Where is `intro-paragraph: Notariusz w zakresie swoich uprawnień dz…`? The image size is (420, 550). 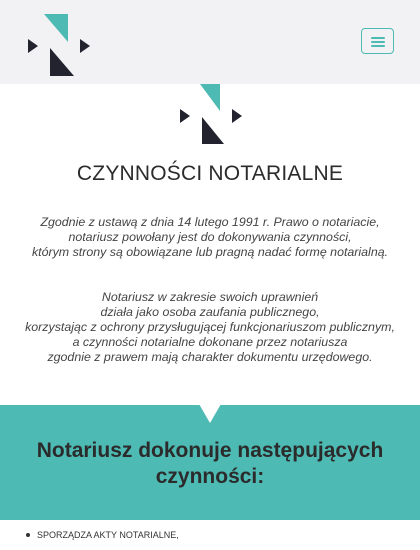
intro-paragraph: Notariusz w zakresie swoich uprawnień dz… is located at coordinates (210, 327).